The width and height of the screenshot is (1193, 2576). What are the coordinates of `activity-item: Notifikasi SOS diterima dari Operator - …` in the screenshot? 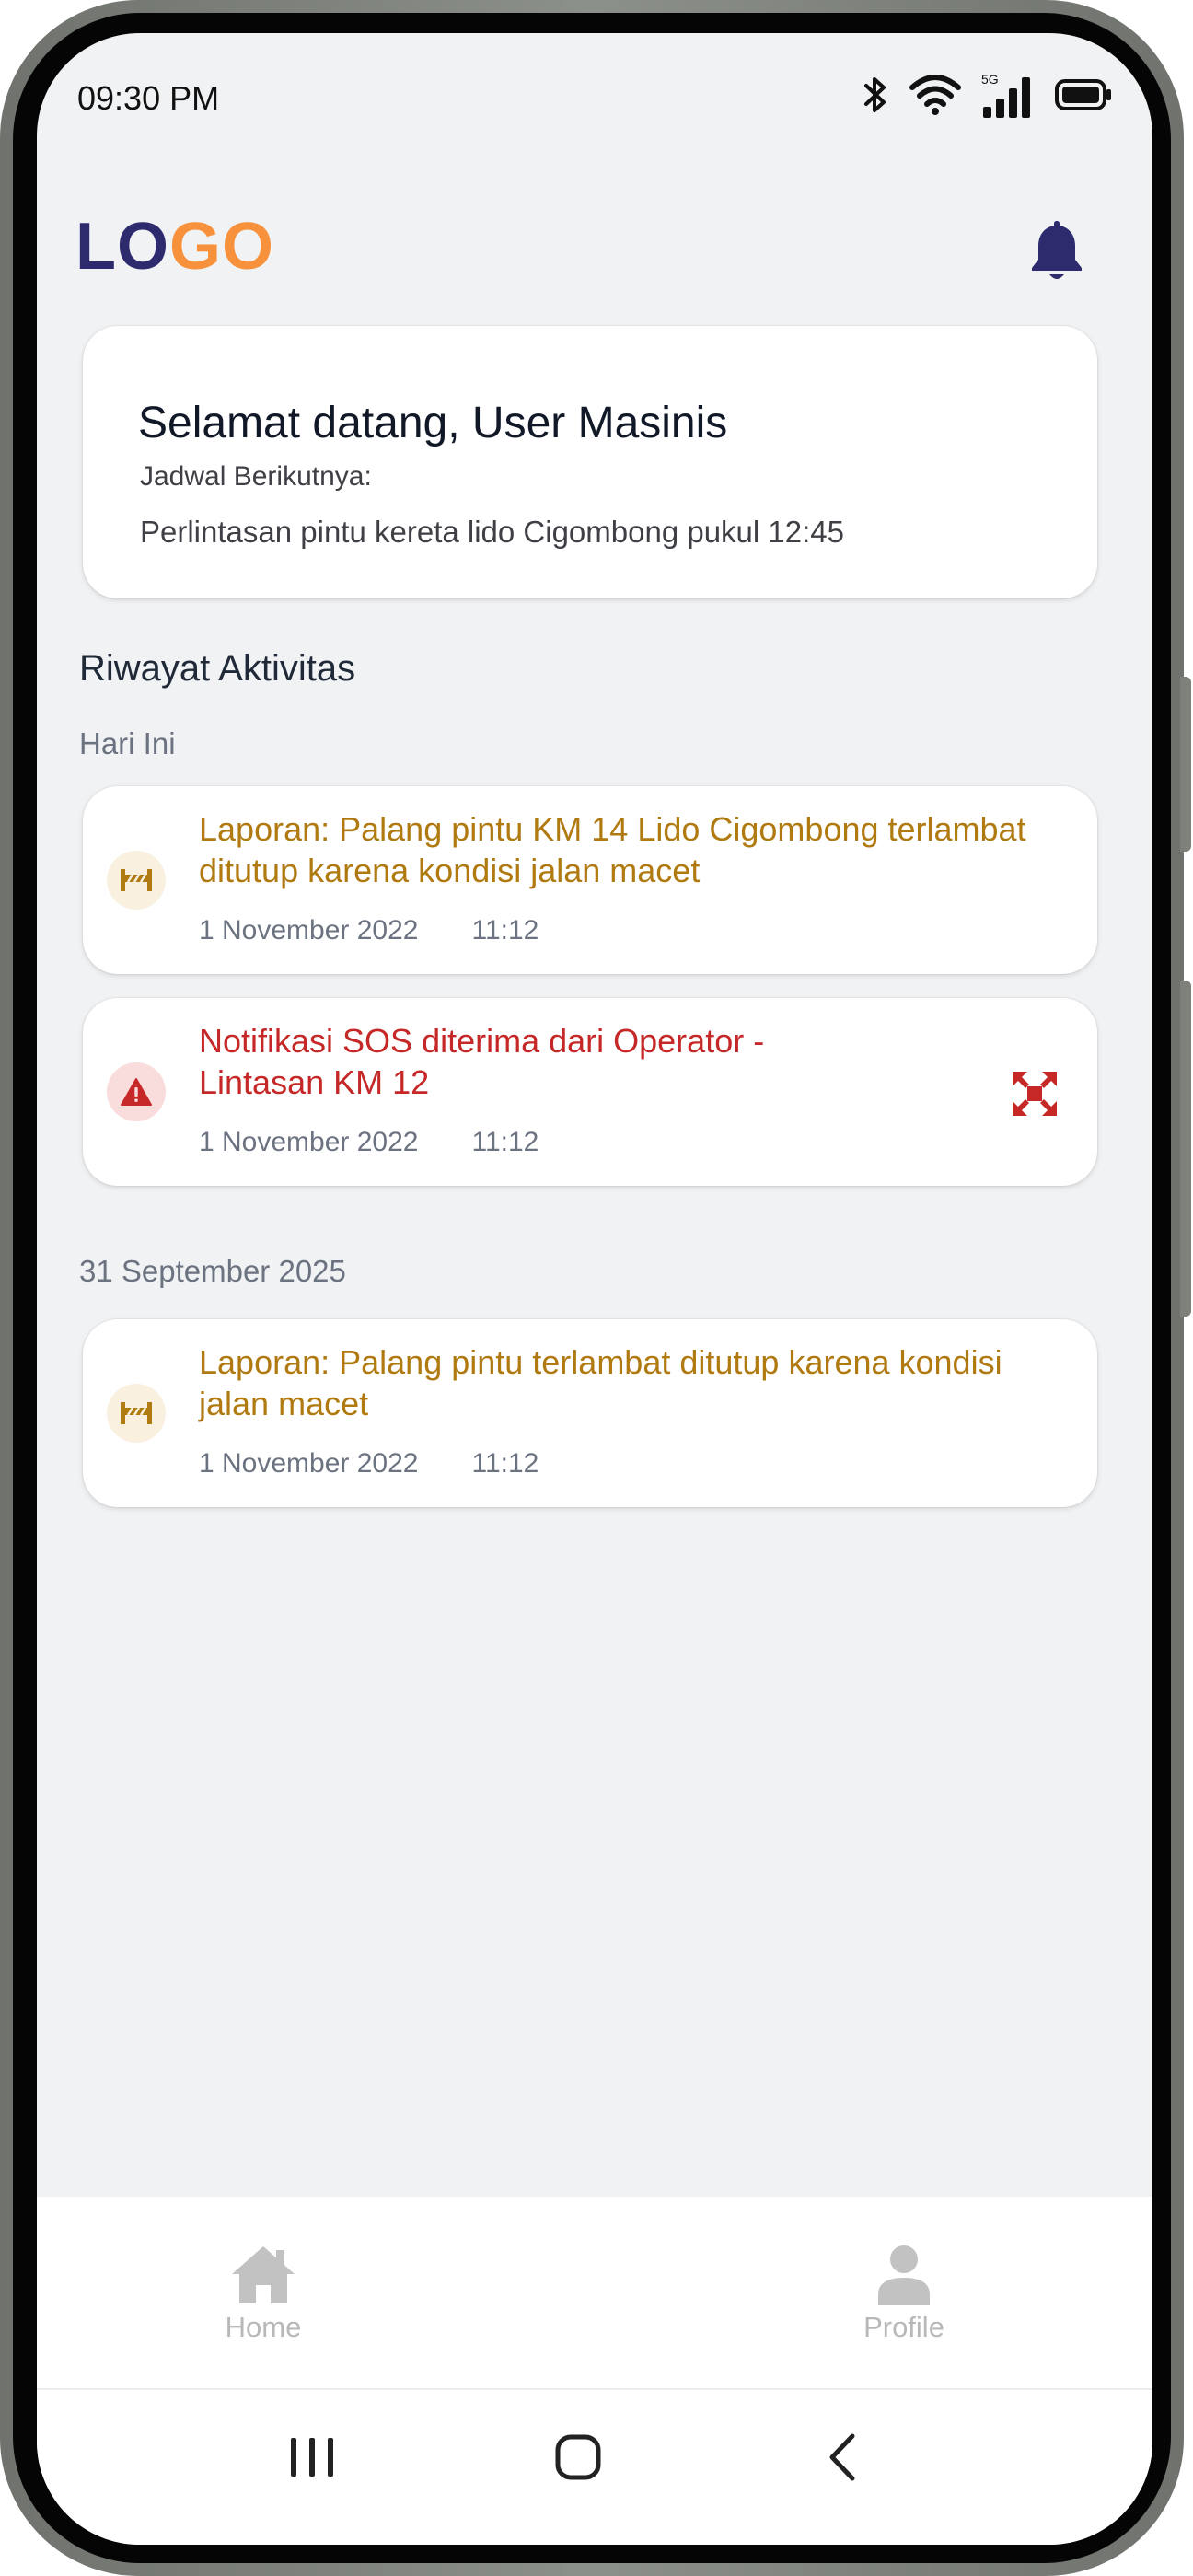 It's located at (590, 1092).